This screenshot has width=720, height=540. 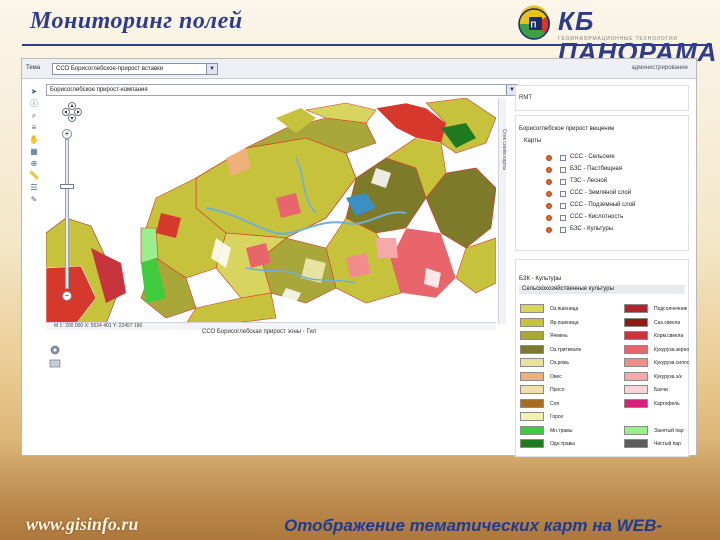 I want to click on zoom-out-button: −, so click(x=67, y=296).